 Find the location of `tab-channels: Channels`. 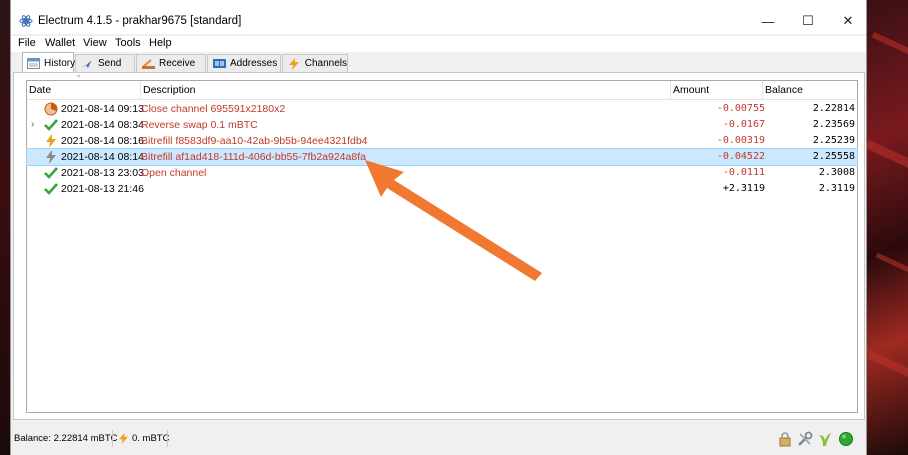

tab-channels: Channels is located at coordinates (315, 63).